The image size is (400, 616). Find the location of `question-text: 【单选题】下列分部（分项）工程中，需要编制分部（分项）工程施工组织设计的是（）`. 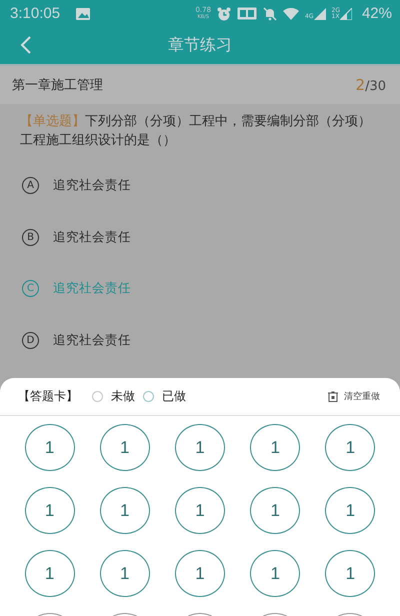

question-text: 【单选题】下列分部（分项）工程中，需要编制分部（分项）工程施工组织设计的是（） is located at coordinates (196, 131).